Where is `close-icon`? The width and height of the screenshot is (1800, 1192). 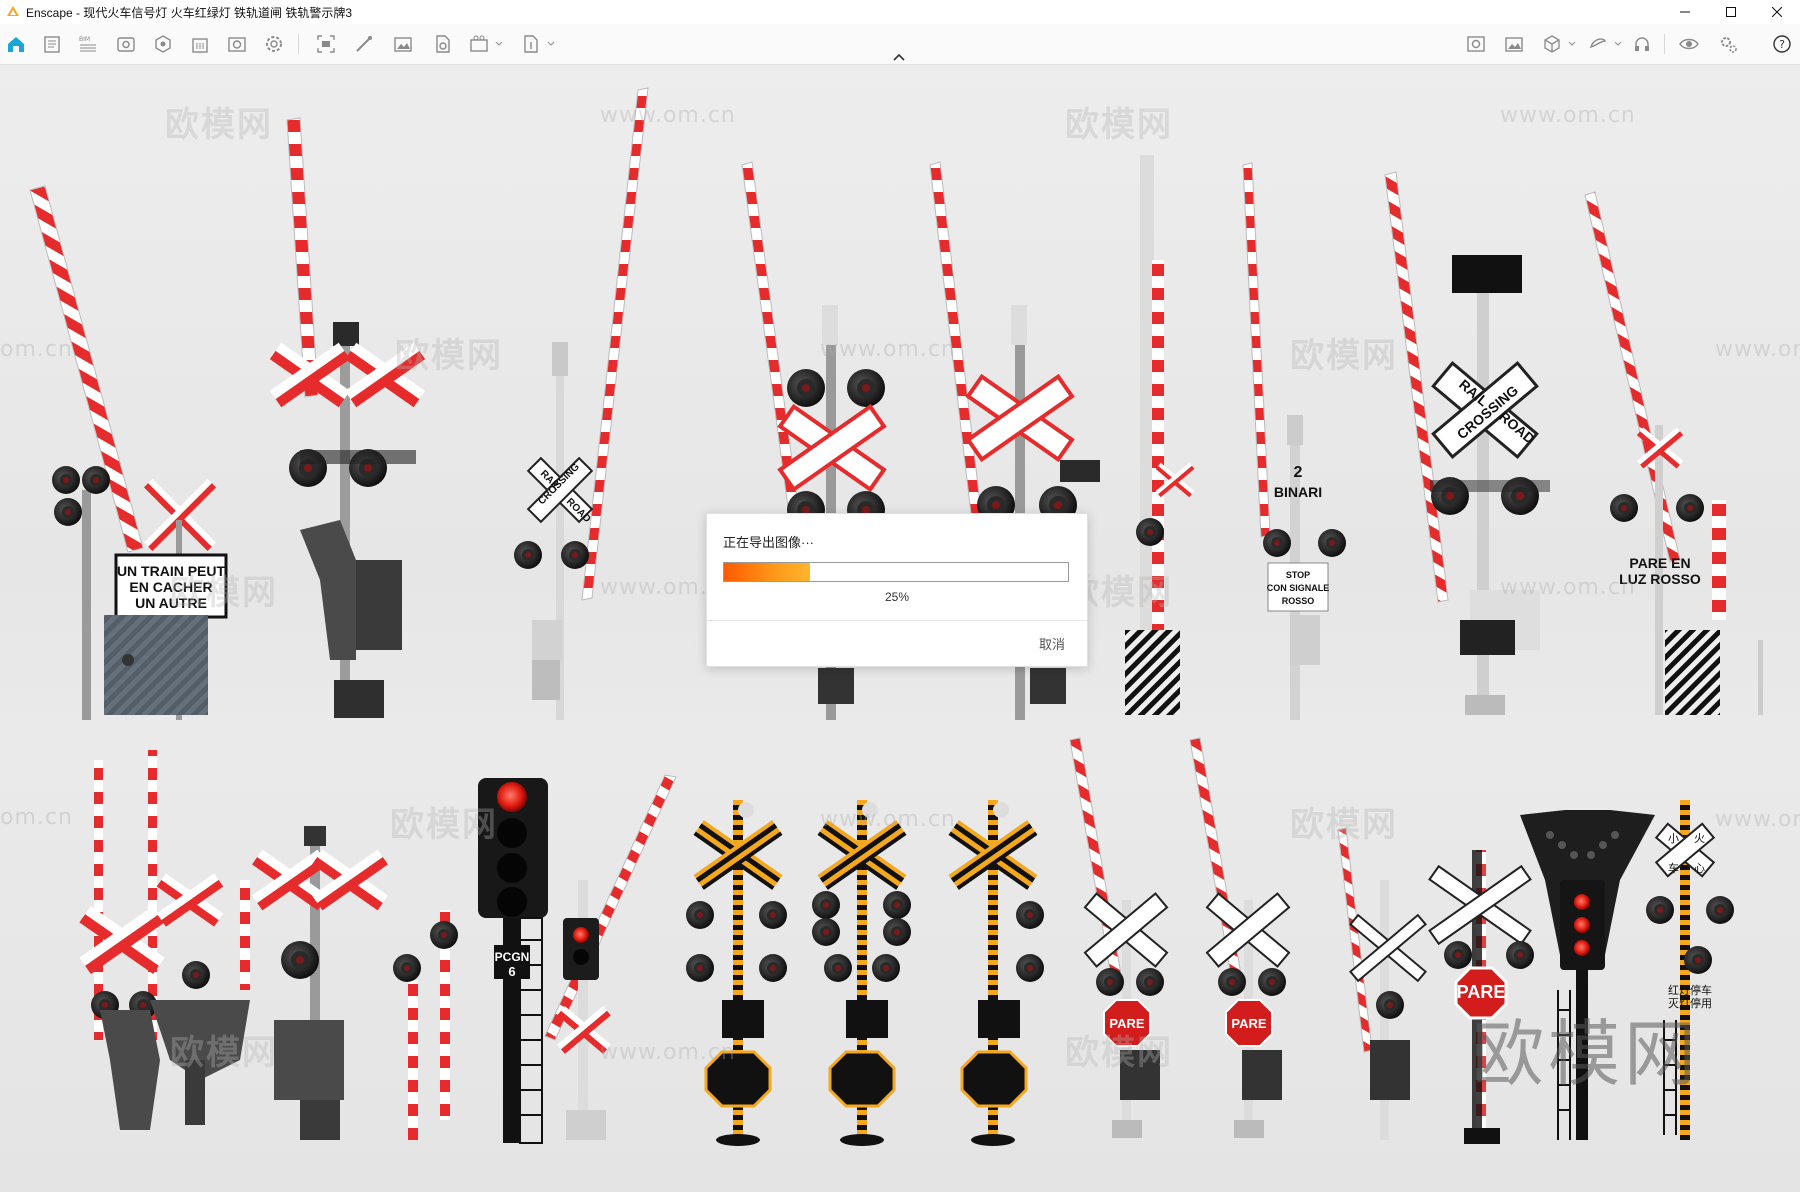 close-icon is located at coordinates (1777, 12).